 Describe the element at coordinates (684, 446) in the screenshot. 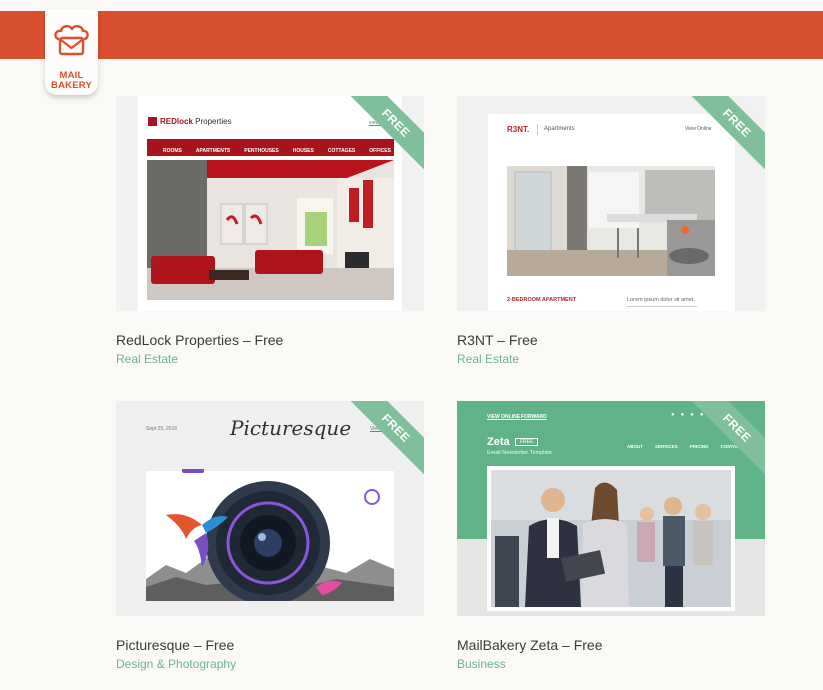

I see `preview-nav: ABOUT SERVICES PRICING CONTACT` at that location.